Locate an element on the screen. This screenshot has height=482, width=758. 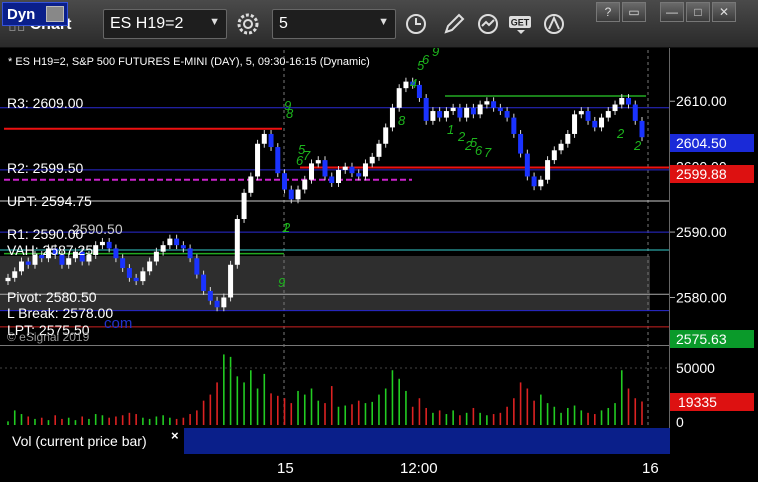
minimize-button: — is located at coordinates (672, 12).